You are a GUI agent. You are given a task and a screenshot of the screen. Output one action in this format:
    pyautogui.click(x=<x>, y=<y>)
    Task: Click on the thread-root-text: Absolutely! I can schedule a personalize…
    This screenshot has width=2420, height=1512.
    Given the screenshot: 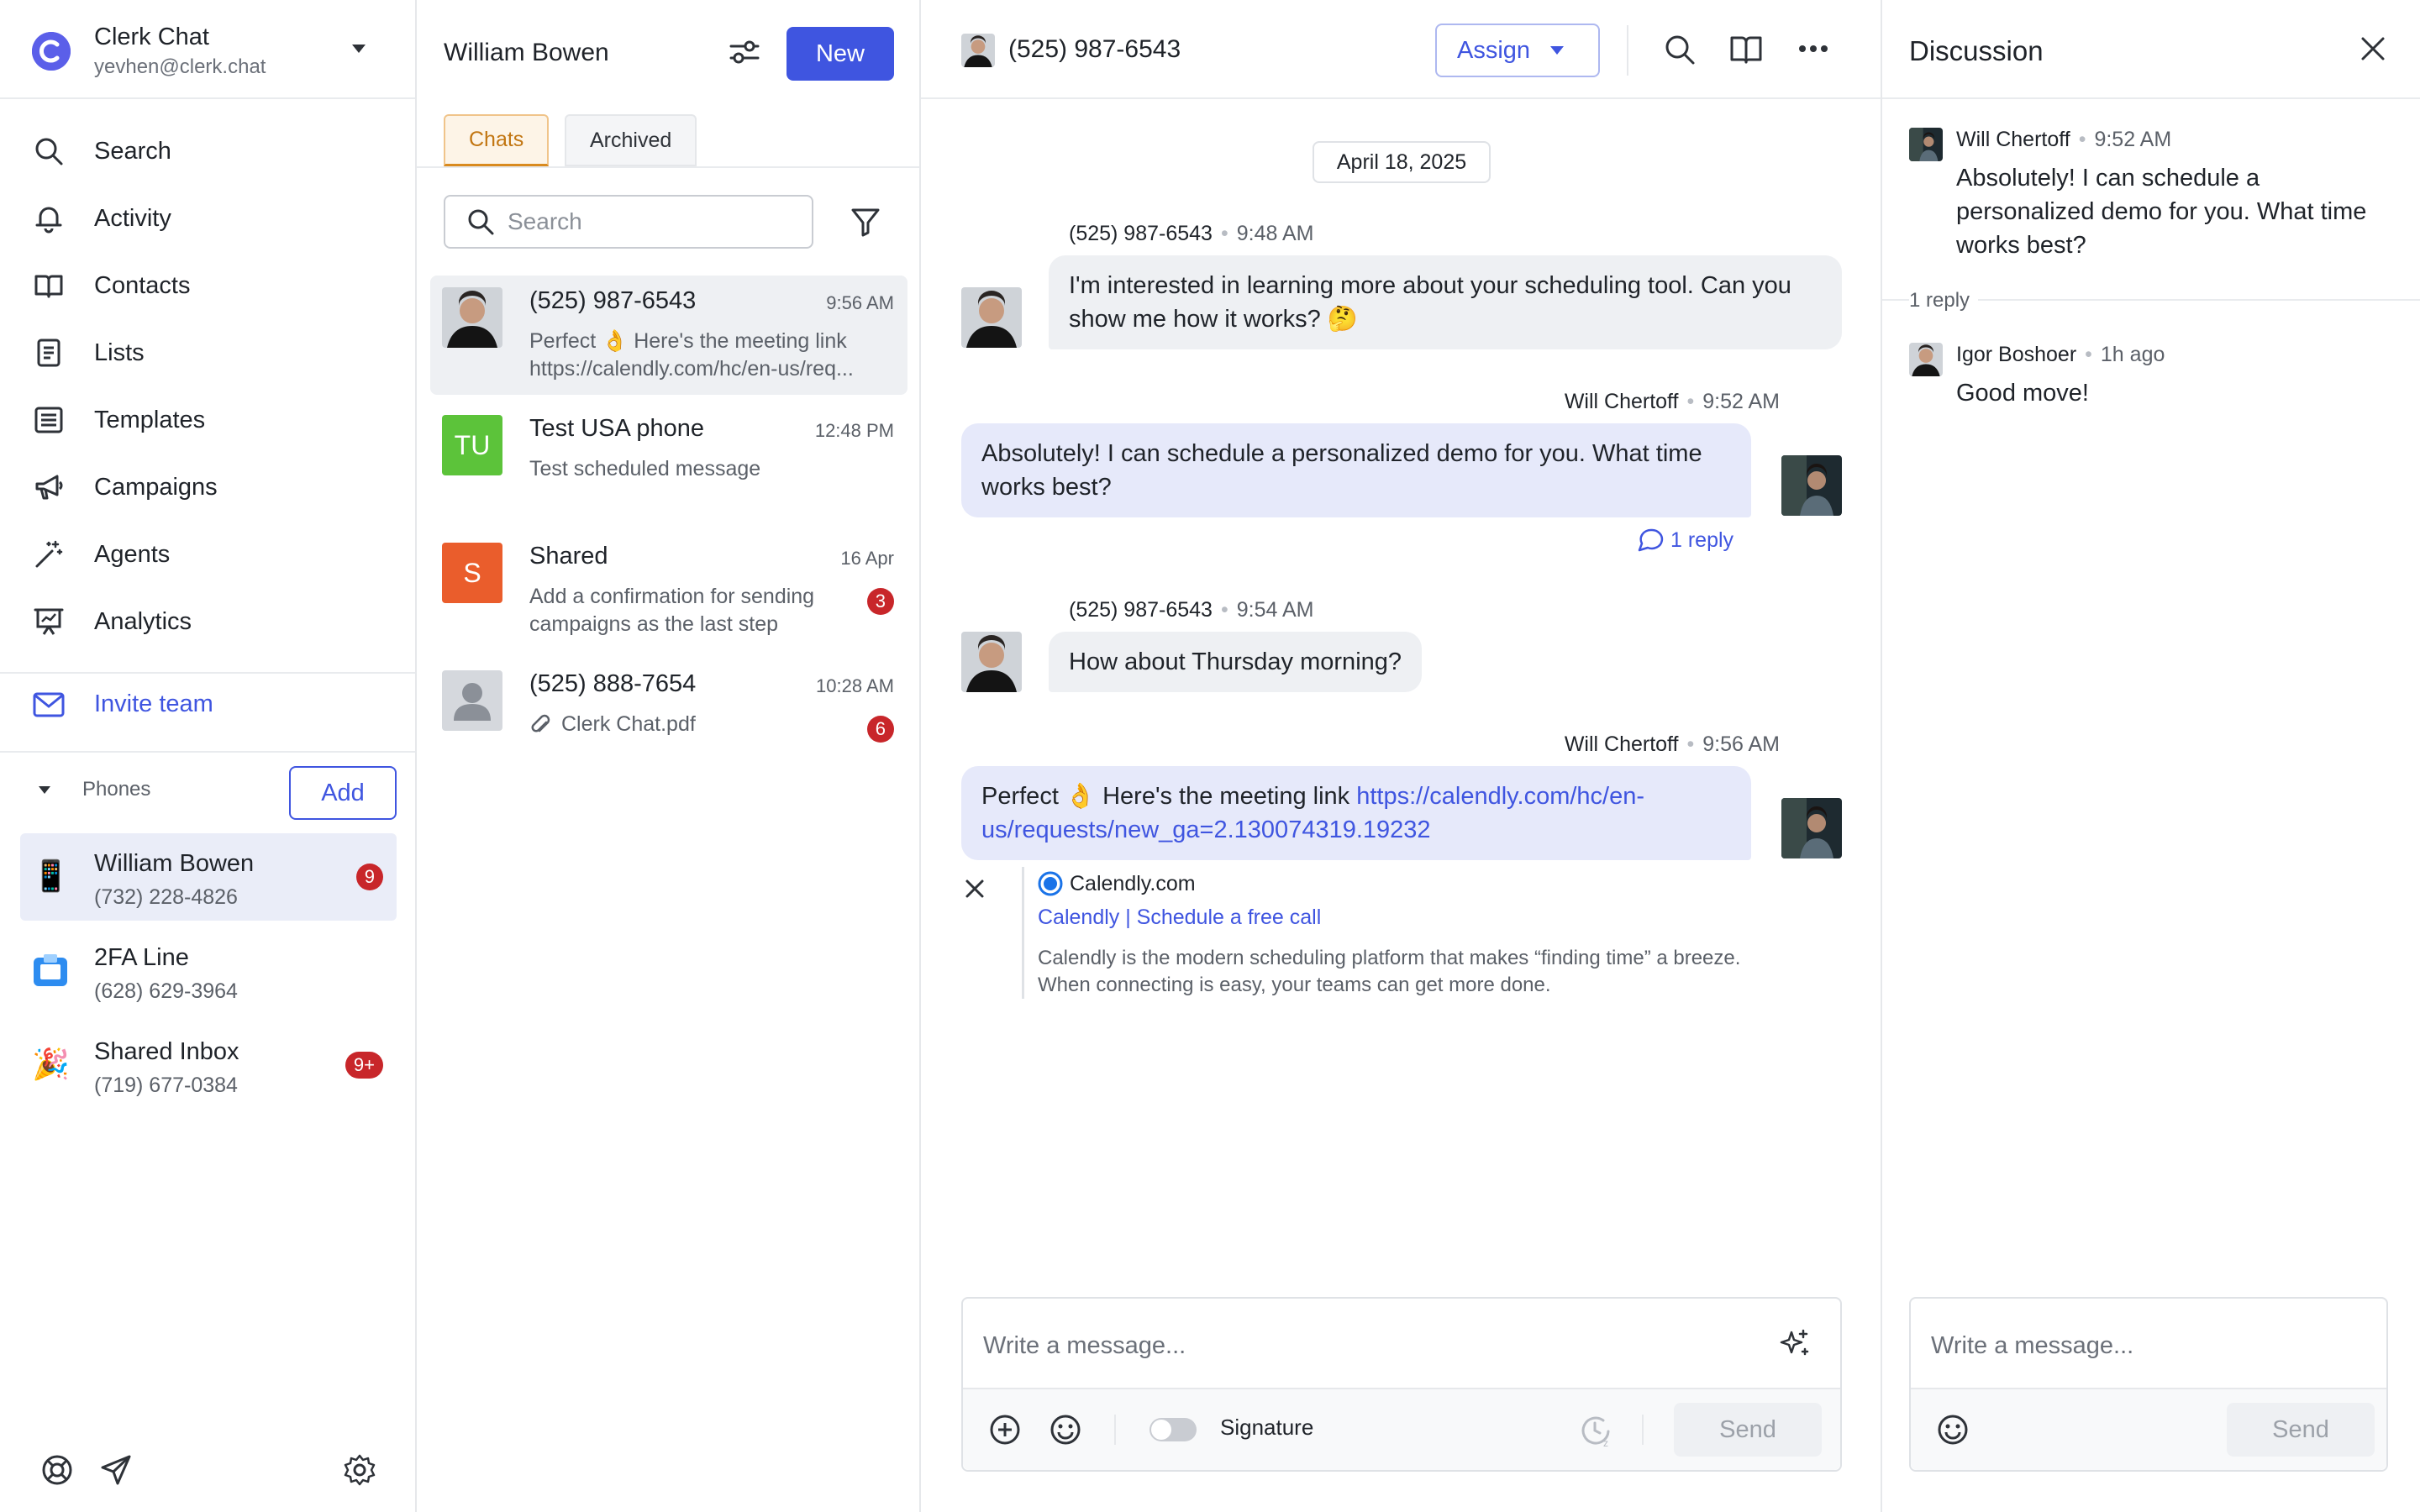 What is the action you would take?
    pyautogui.click(x=2161, y=212)
    